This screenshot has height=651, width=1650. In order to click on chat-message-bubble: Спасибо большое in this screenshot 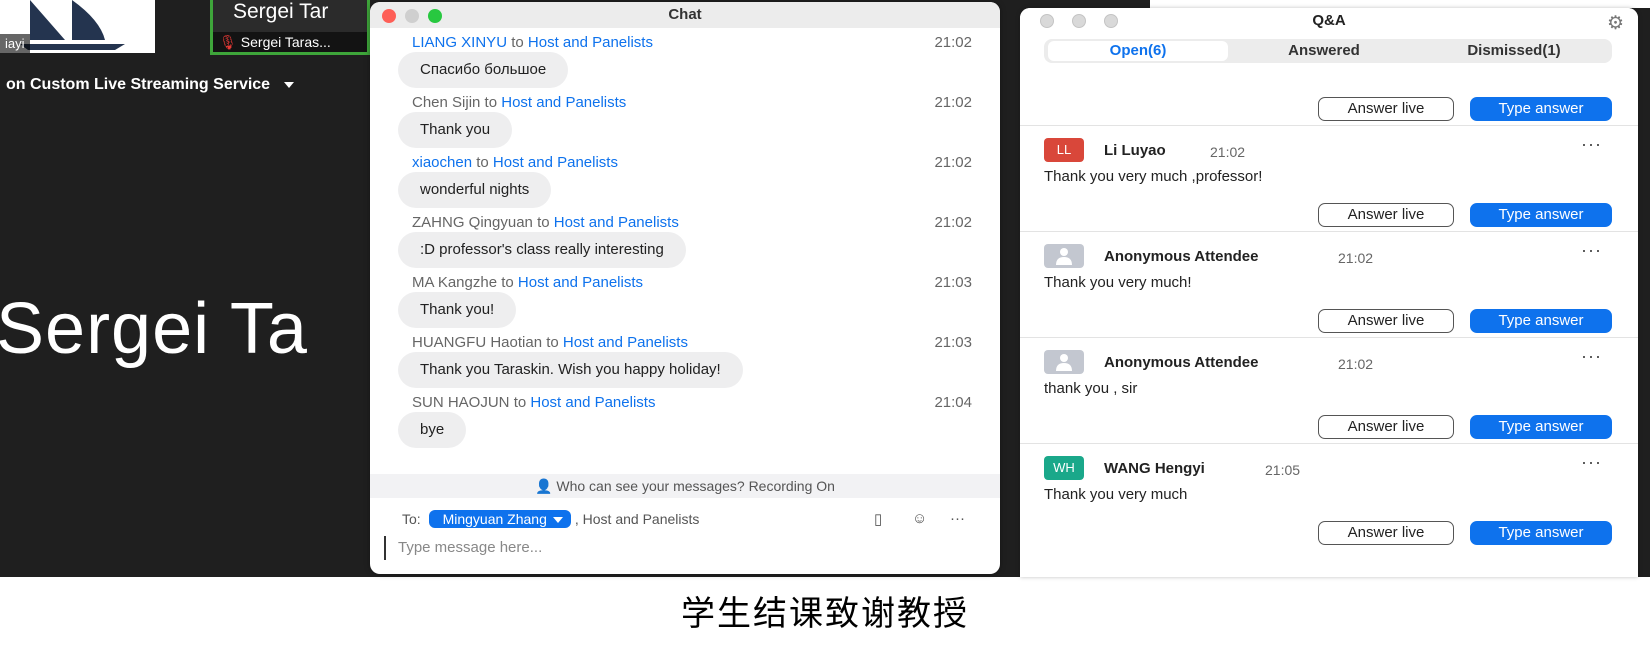, I will do `click(483, 70)`.